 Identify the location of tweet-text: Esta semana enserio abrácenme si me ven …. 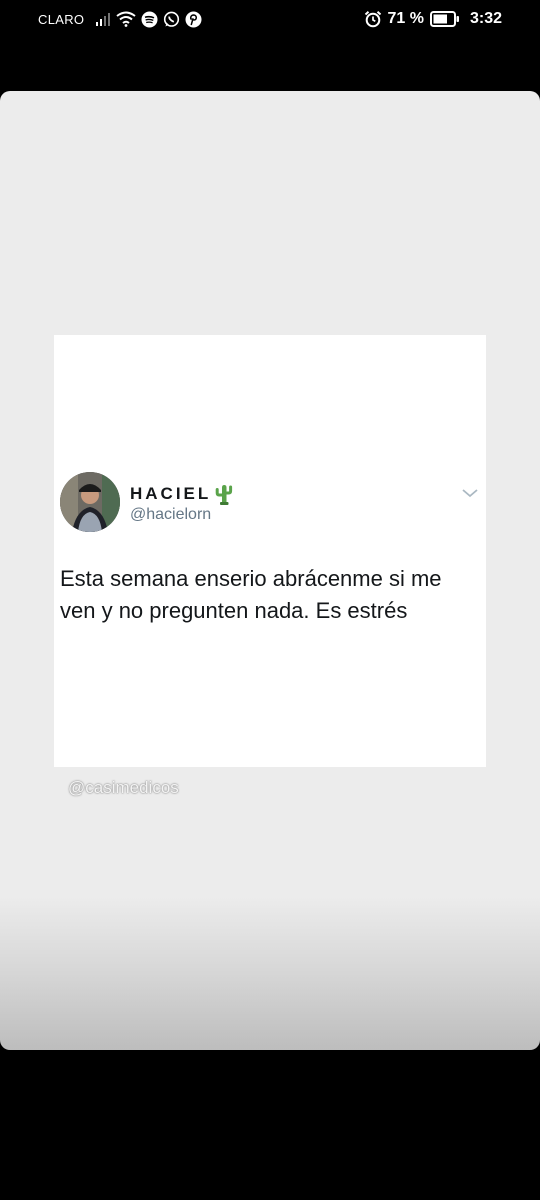
(251, 594).